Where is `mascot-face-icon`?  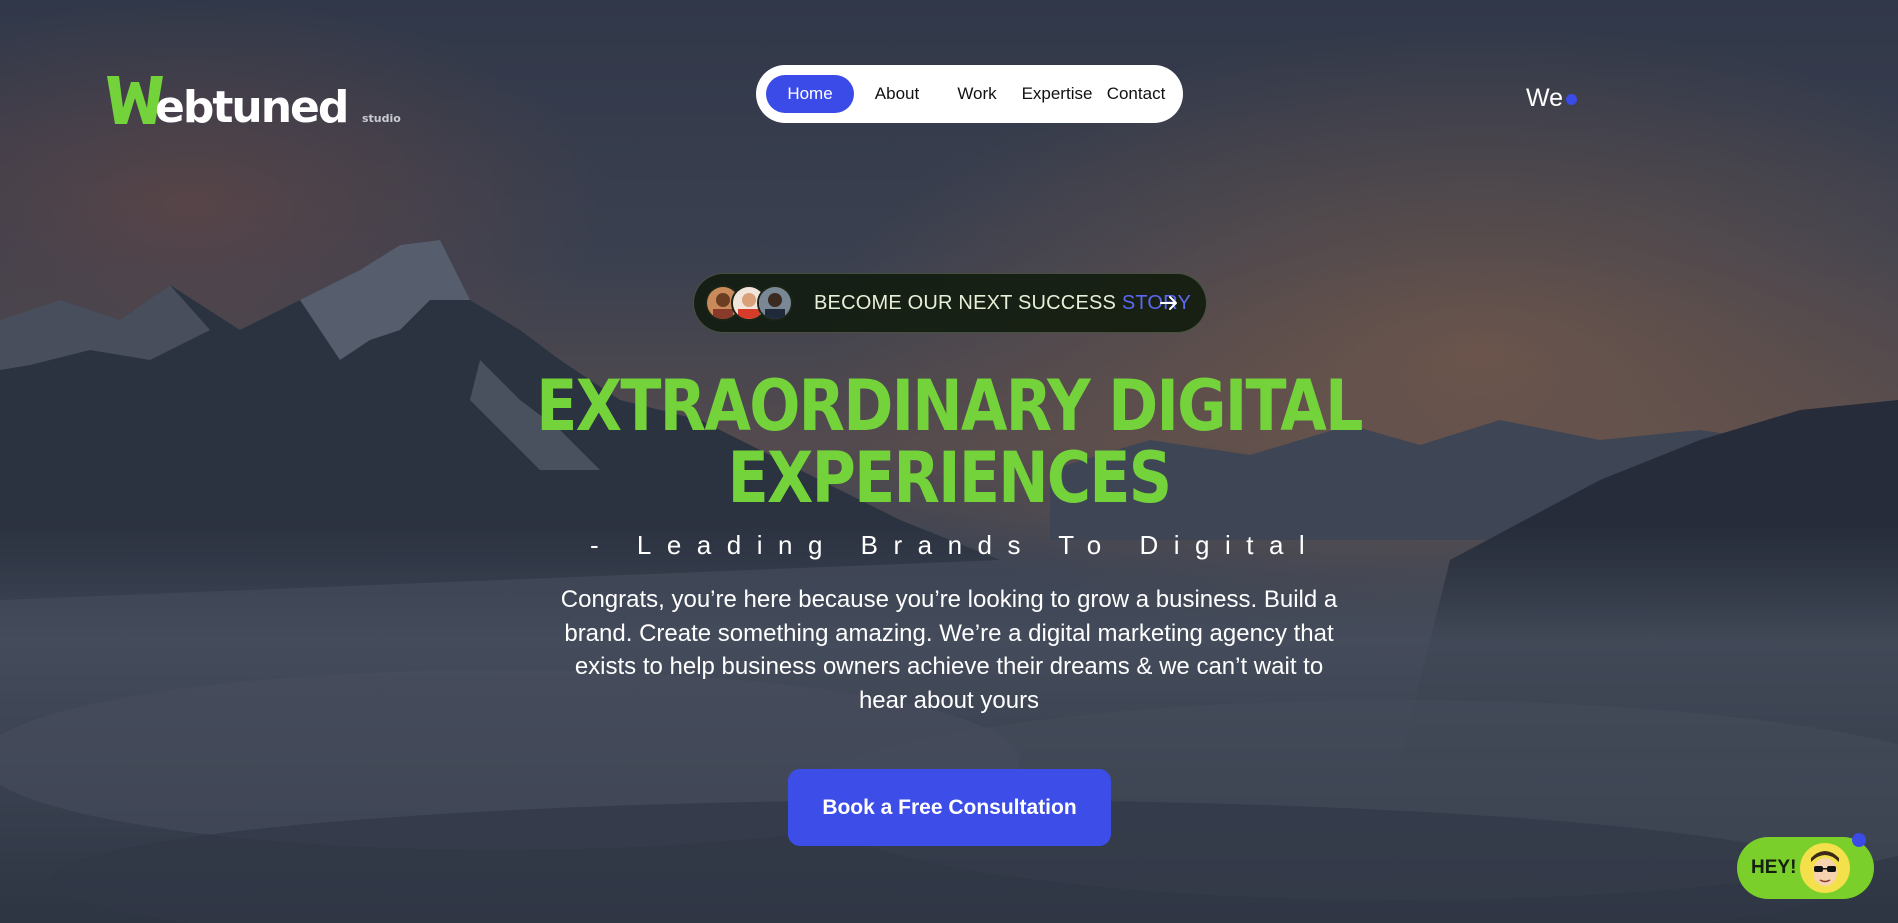
mascot-face-icon is located at coordinates (1825, 868).